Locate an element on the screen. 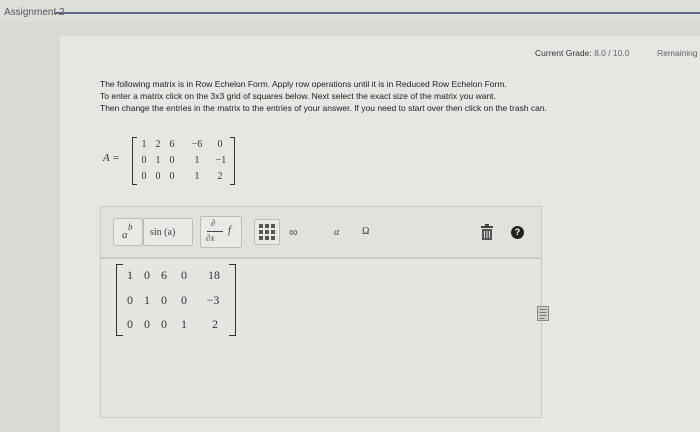  given-cell: 6 is located at coordinates (172, 144).